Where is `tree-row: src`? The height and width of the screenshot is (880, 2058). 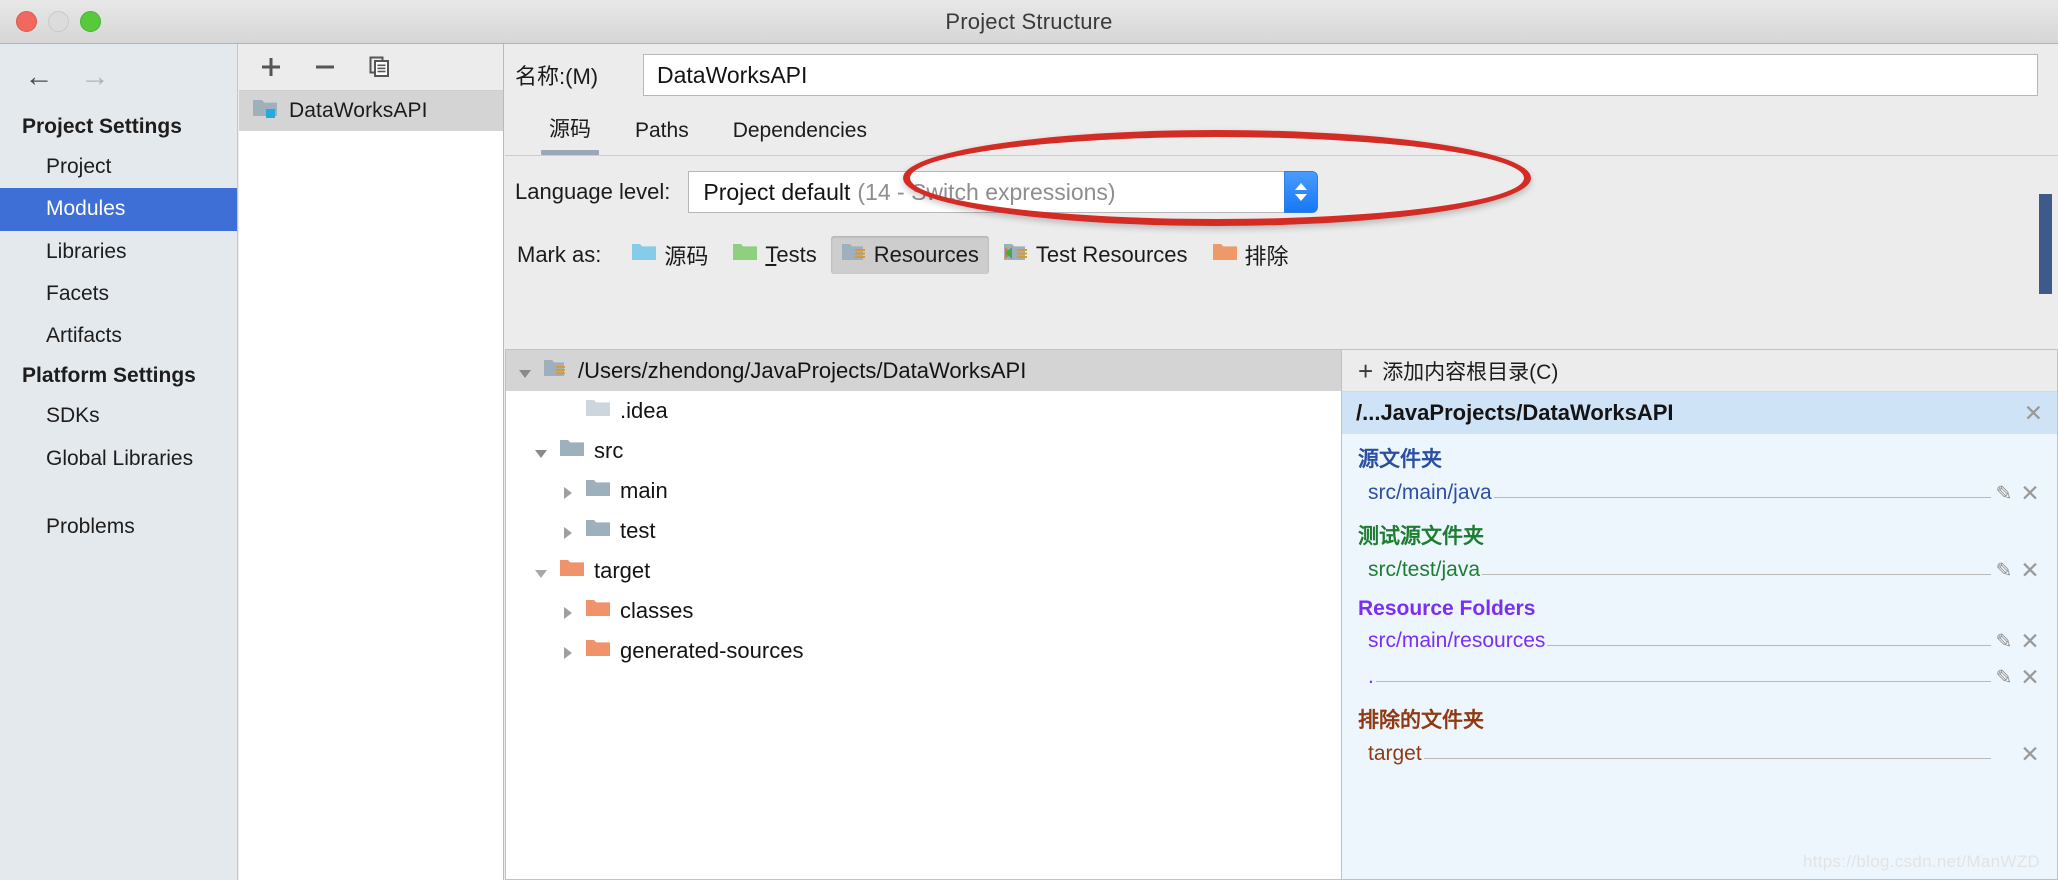 tree-row: src is located at coordinates (923, 451).